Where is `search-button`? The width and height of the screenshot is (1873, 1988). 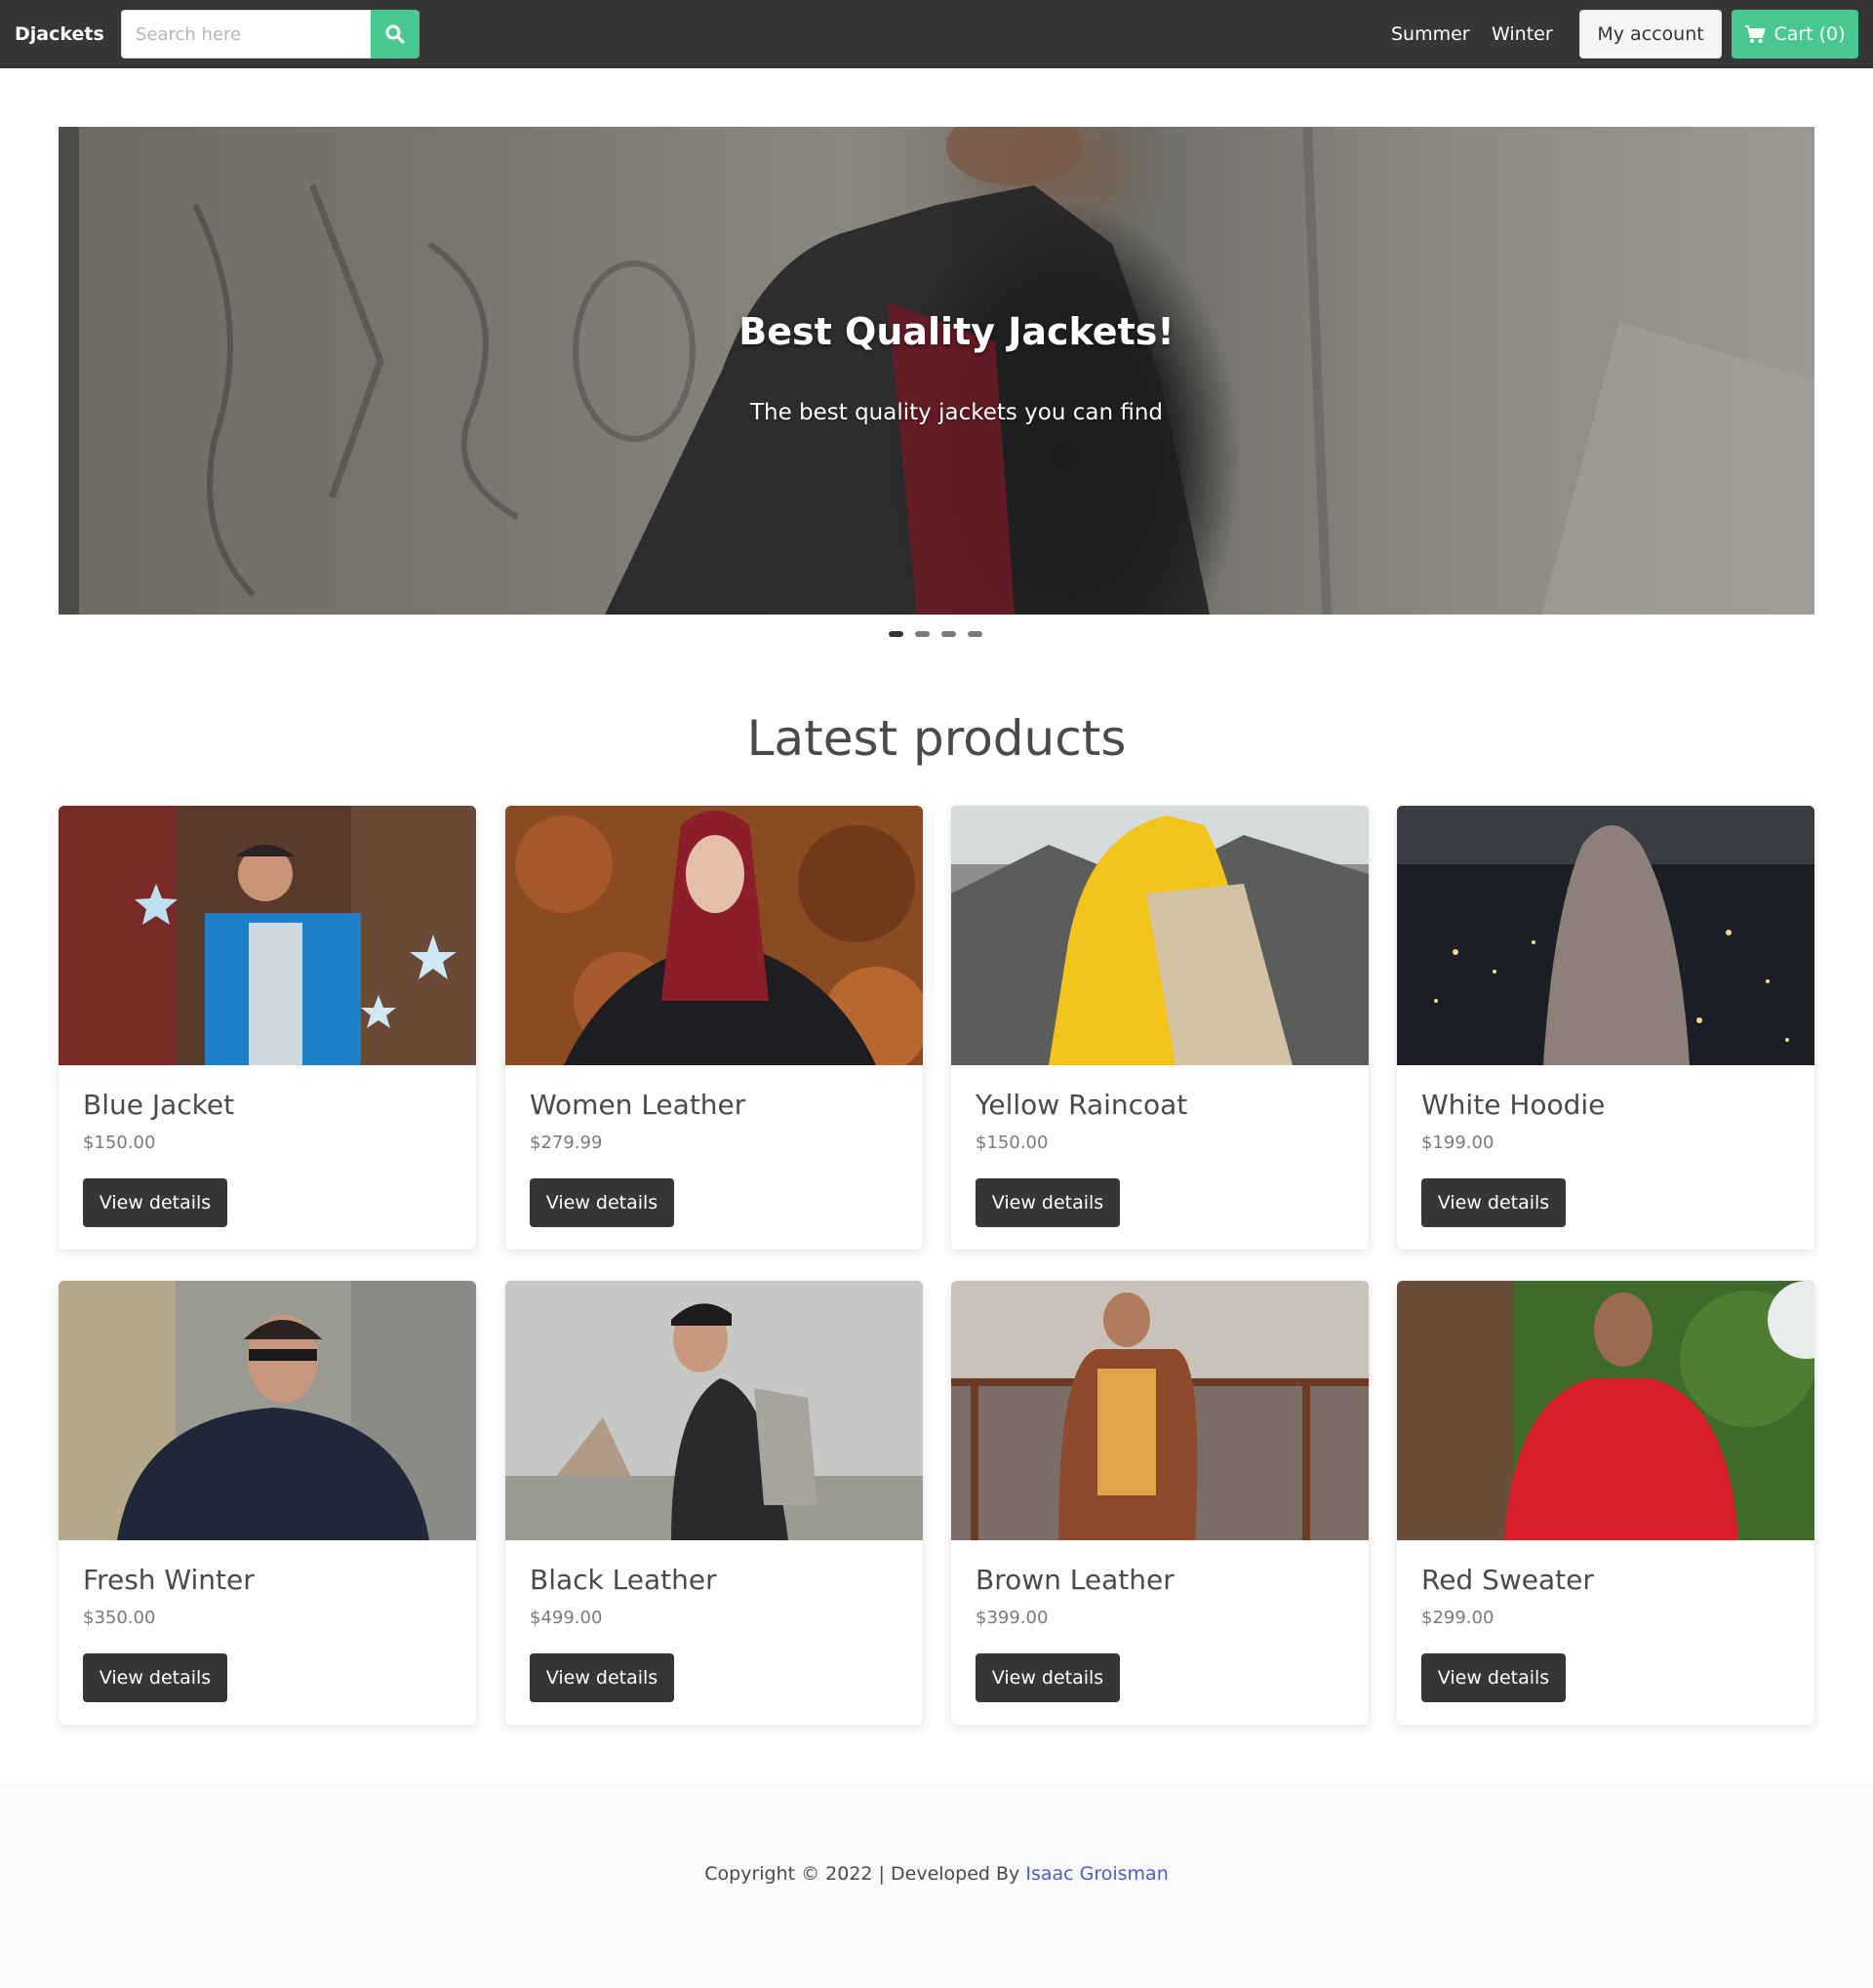
search-button is located at coordinates (395, 34).